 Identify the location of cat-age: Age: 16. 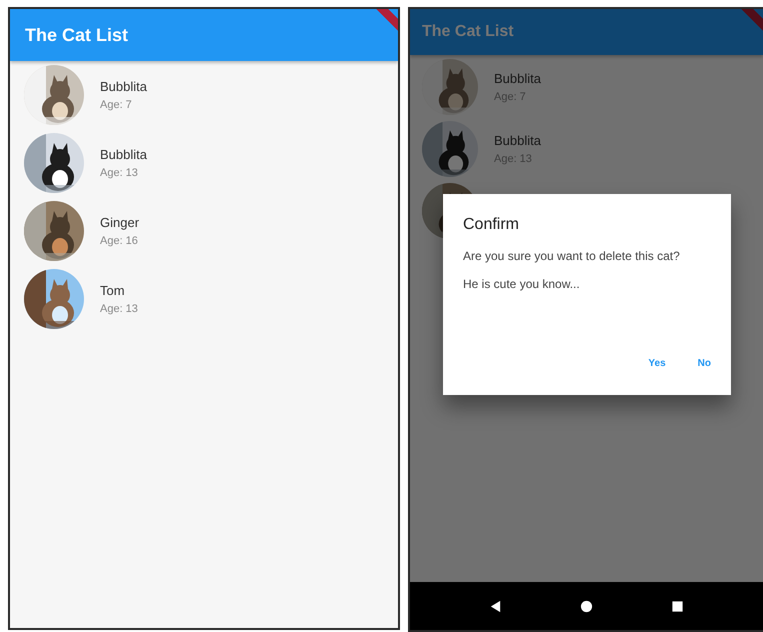
(119, 241).